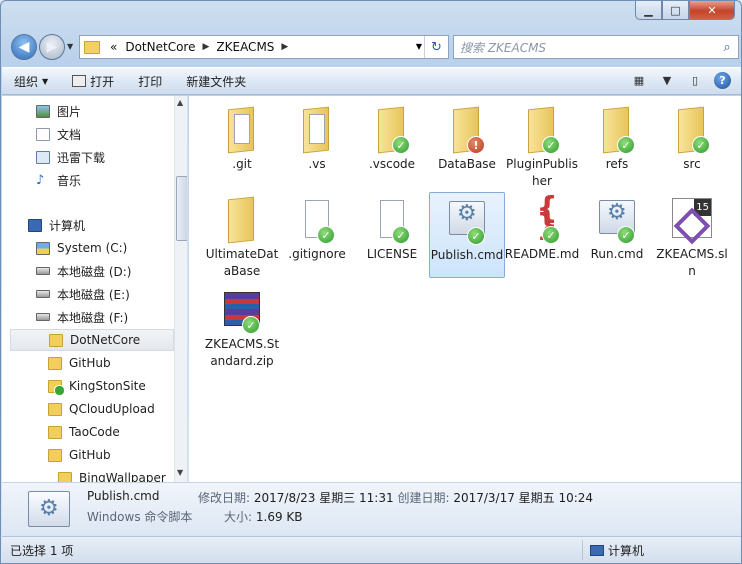 The image size is (742, 564). Describe the element at coordinates (436, 47) in the screenshot. I see `refresh-icon: ↻` at that location.